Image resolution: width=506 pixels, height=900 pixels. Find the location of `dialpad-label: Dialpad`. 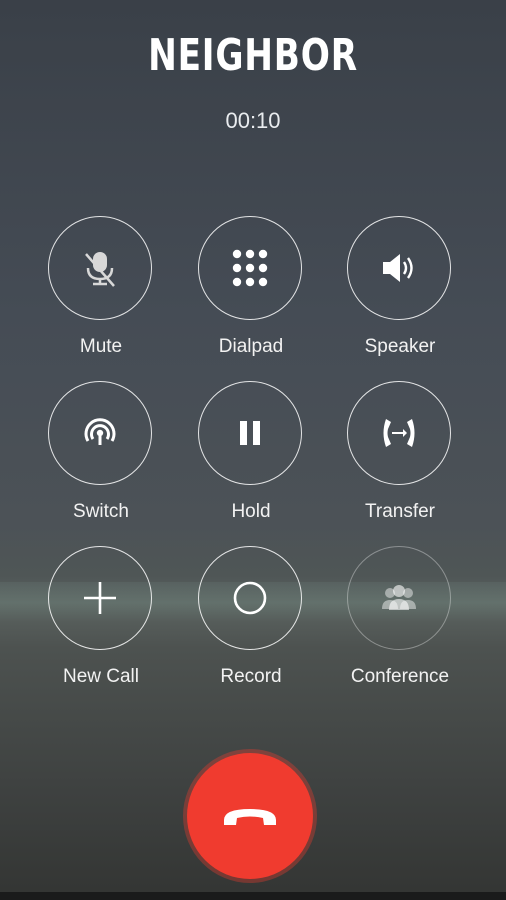

dialpad-label: Dialpad is located at coordinates (251, 346).